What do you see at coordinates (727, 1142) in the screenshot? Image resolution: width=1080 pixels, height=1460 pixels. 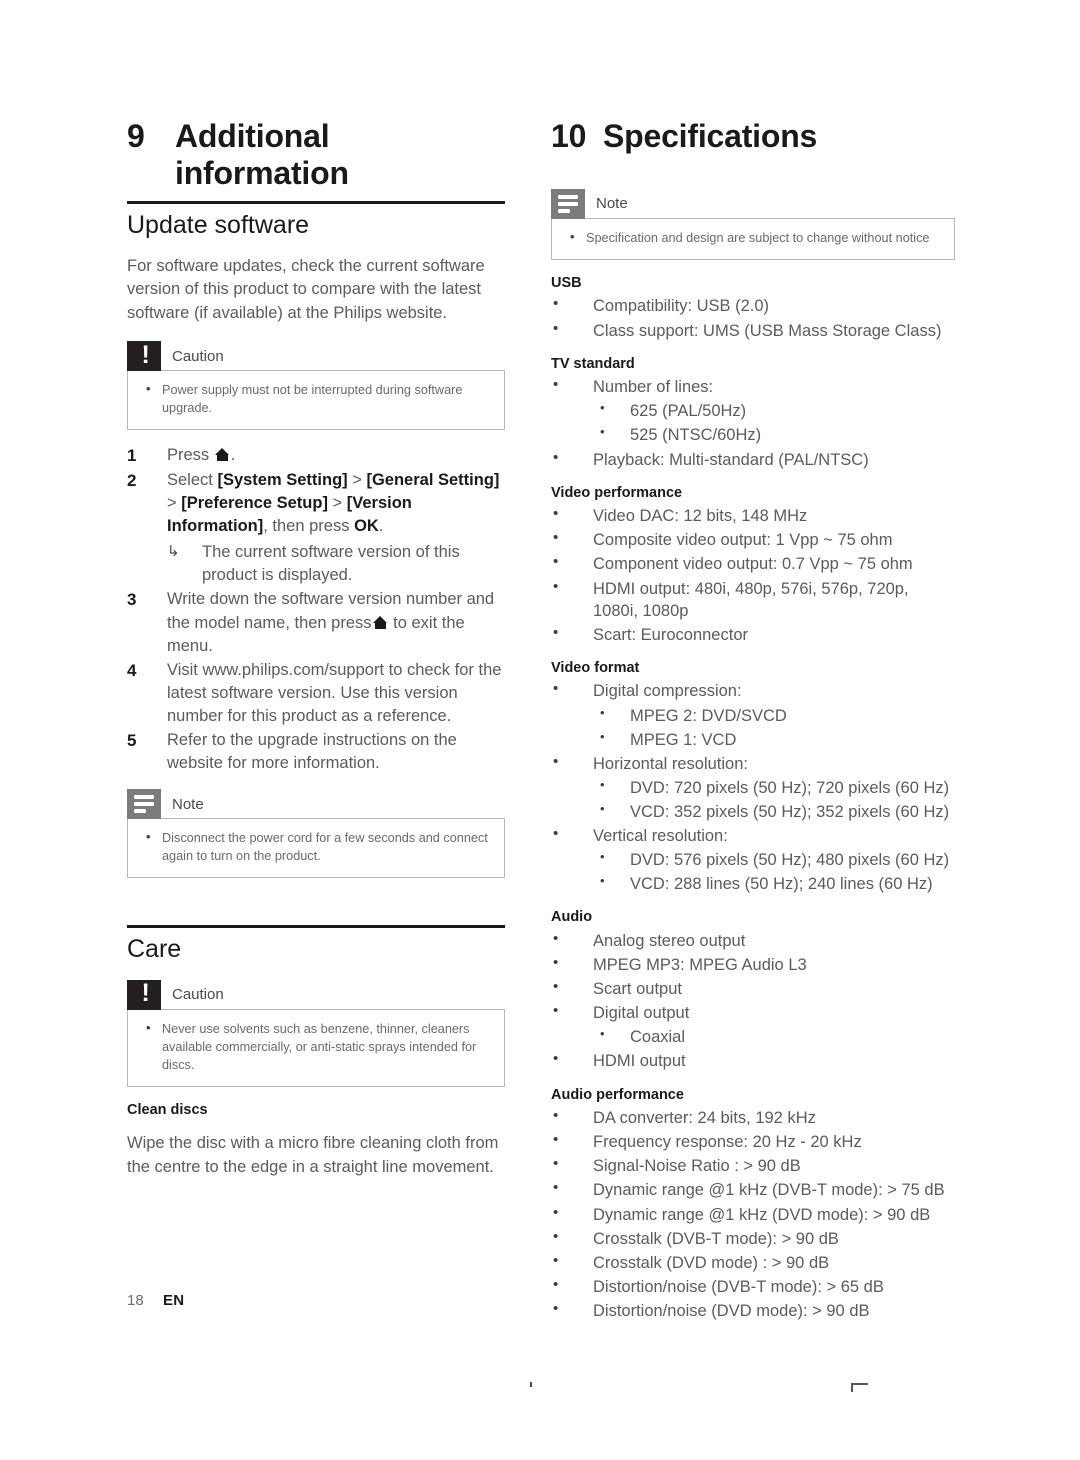 I see `spec-item-text: Frequency response: 20 Hz - 20 kHz` at bounding box center [727, 1142].